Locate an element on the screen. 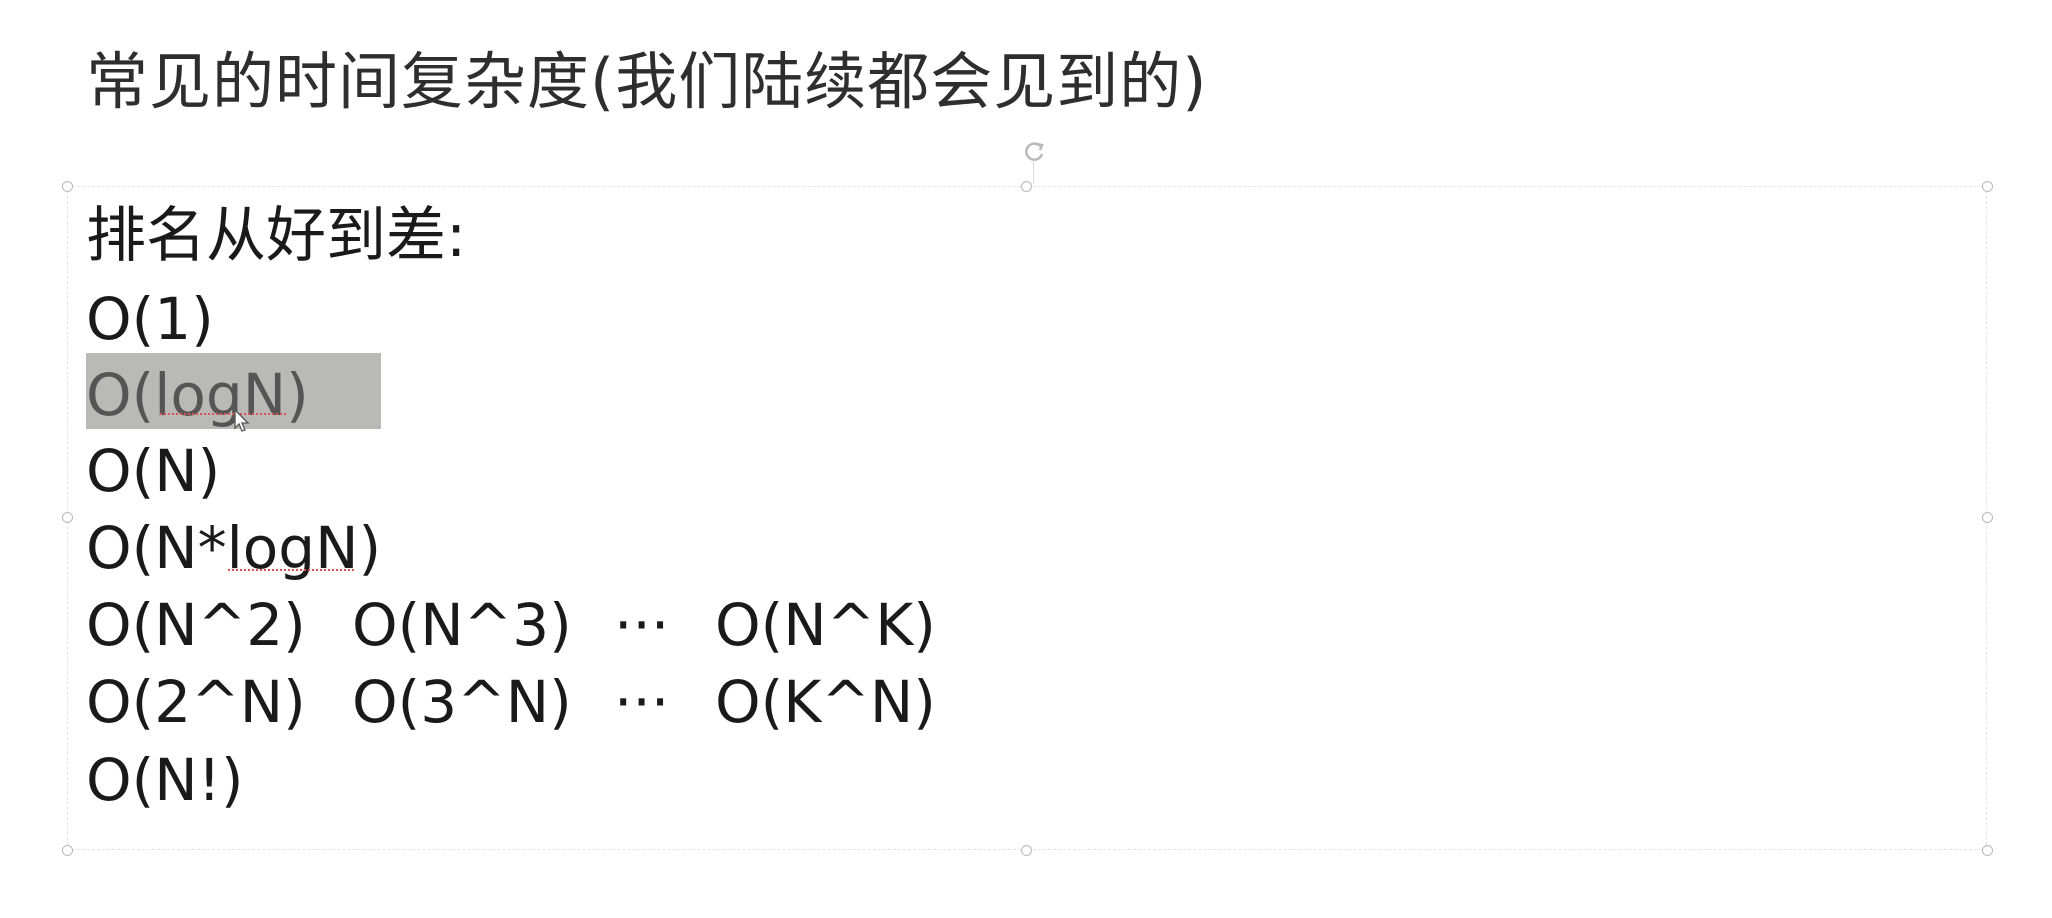 The width and height of the screenshot is (2052, 918). resize-handle-bottom-left is located at coordinates (67, 850).